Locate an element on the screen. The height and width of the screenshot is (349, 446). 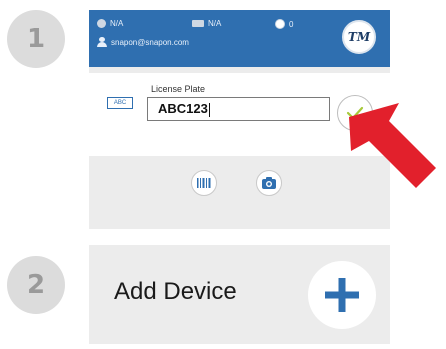
status-item-1-text: N/A is located at coordinates (117, 23).